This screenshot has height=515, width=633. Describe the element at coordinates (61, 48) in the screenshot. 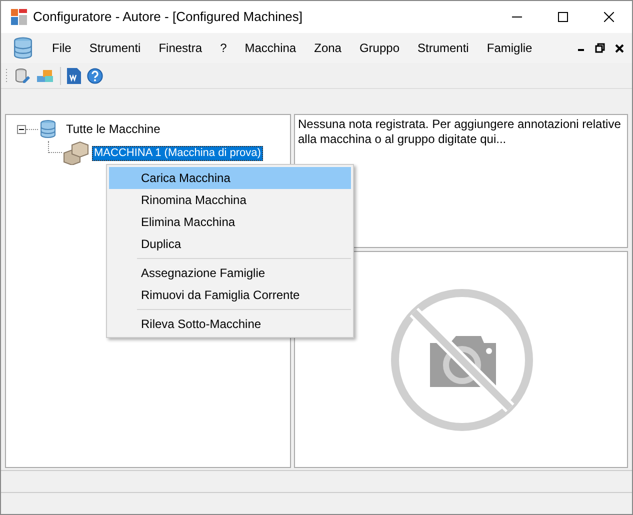

I see `menu-item: File` at that location.